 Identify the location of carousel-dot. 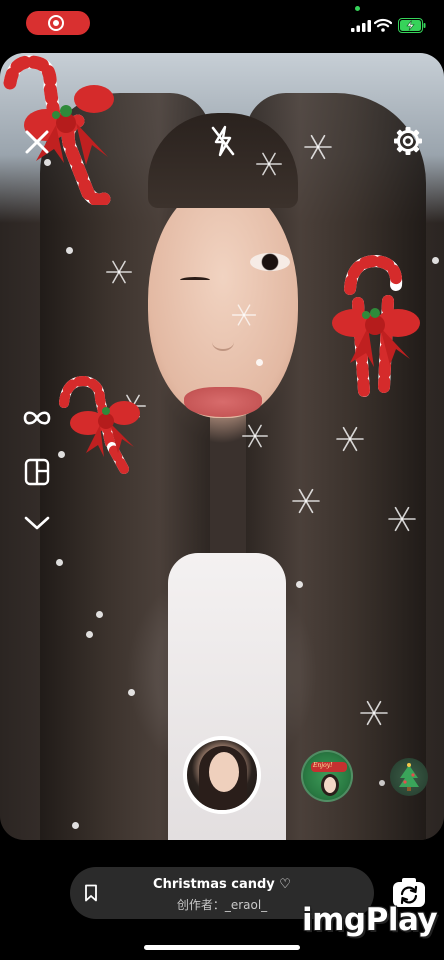
(382, 783).